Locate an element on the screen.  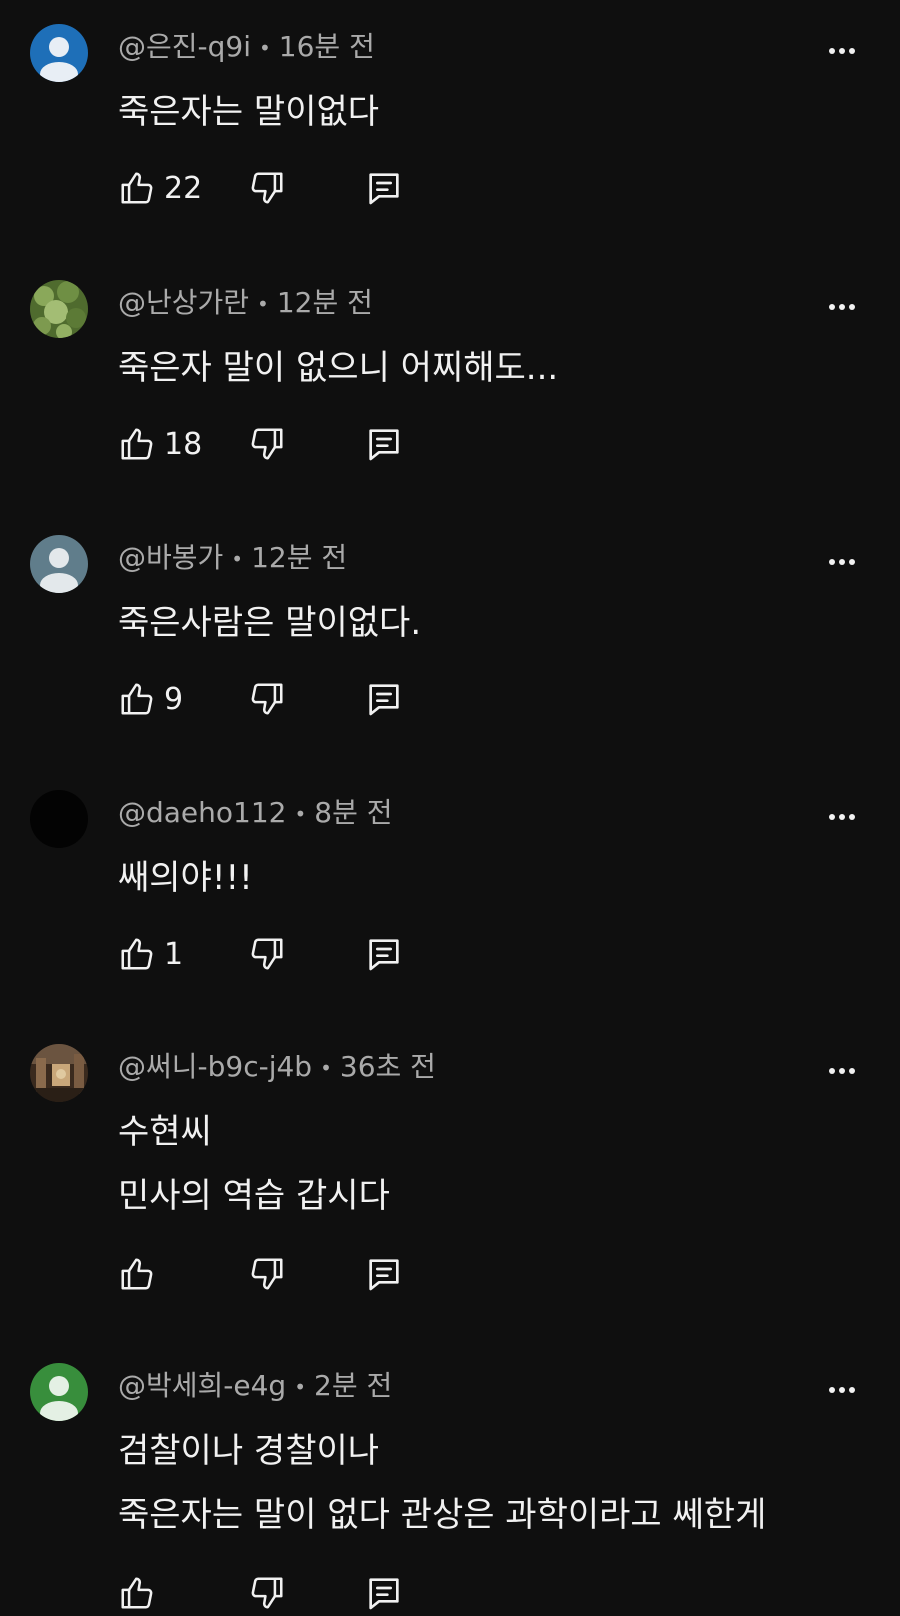
like-button: 9 is located at coordinates (150, 699).